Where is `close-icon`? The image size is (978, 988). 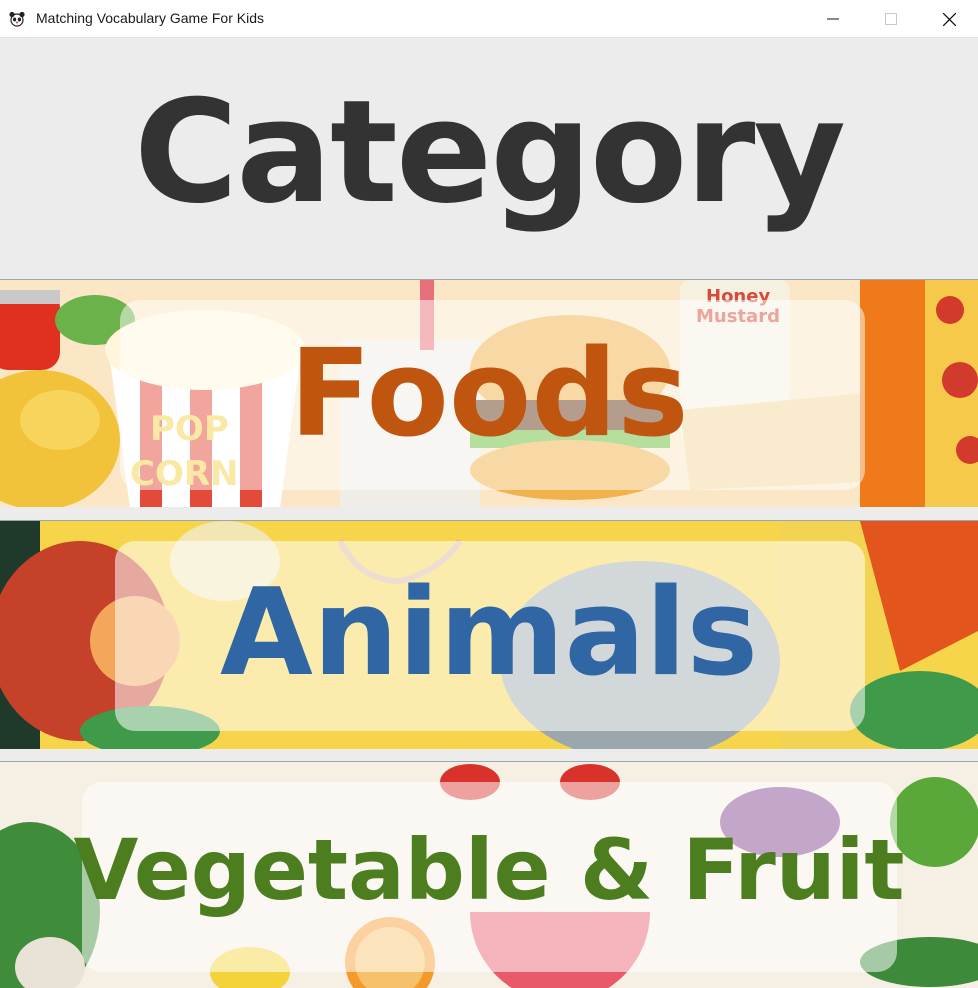 close-icon is located at coordinates (949, 19).